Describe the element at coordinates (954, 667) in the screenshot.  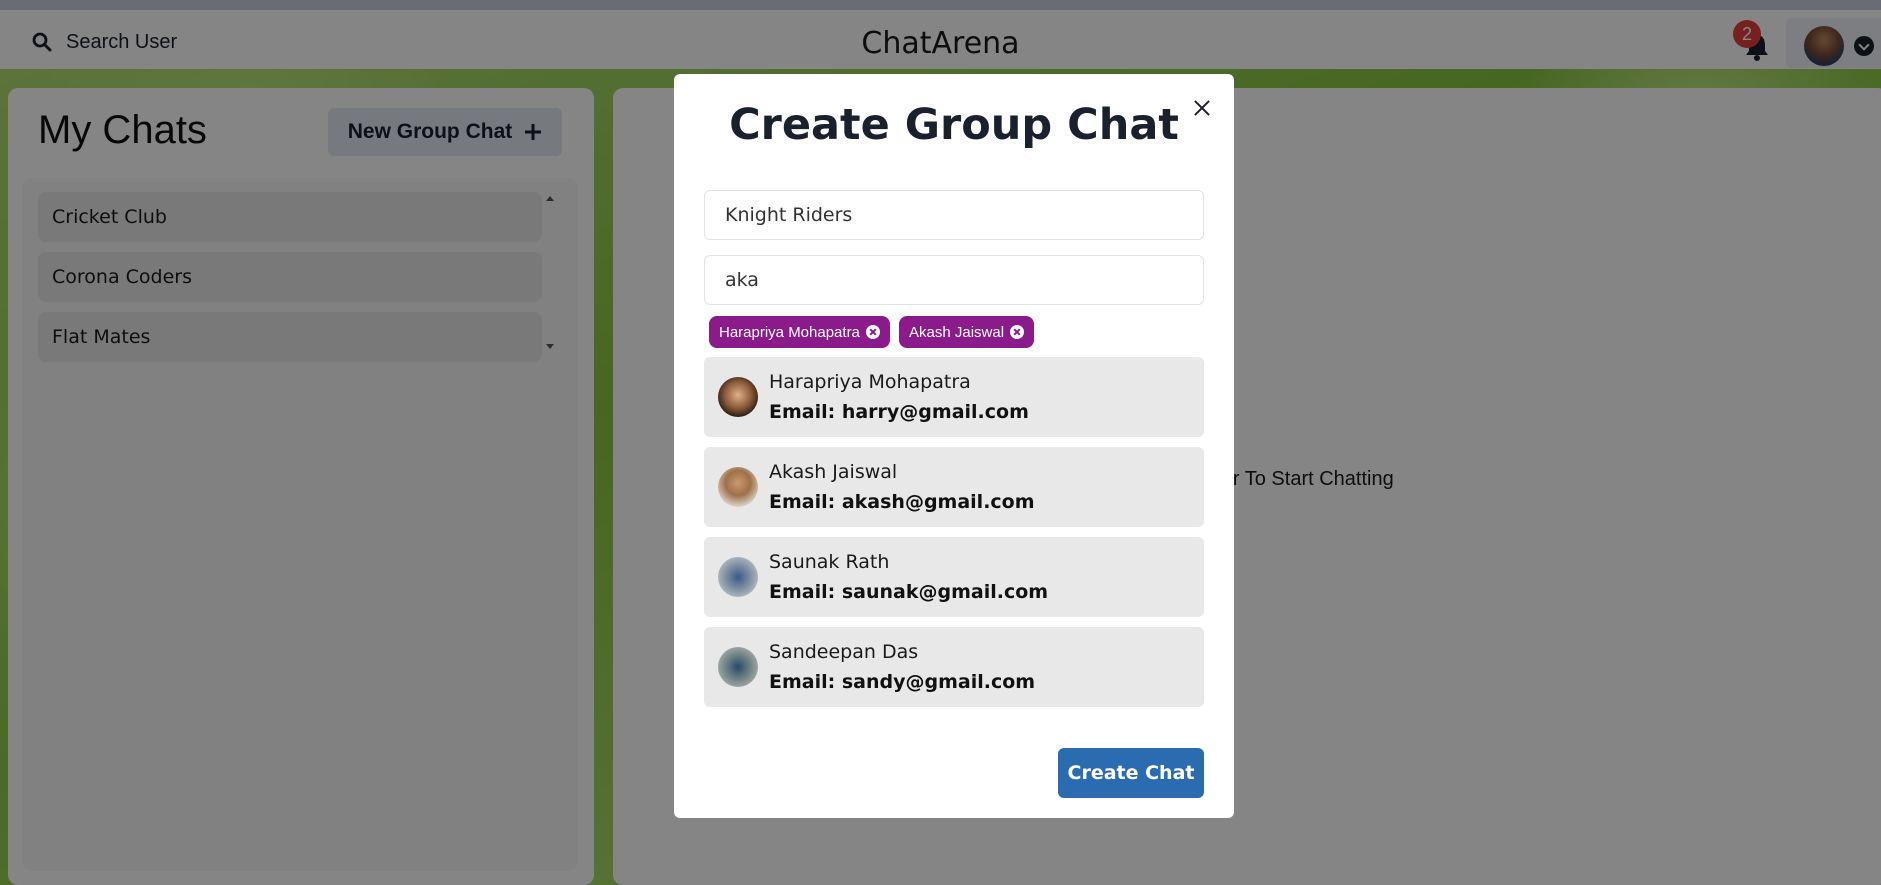
I see `user-result-item: Sandeepan Das Email: sandy@gmail.com` at that location.